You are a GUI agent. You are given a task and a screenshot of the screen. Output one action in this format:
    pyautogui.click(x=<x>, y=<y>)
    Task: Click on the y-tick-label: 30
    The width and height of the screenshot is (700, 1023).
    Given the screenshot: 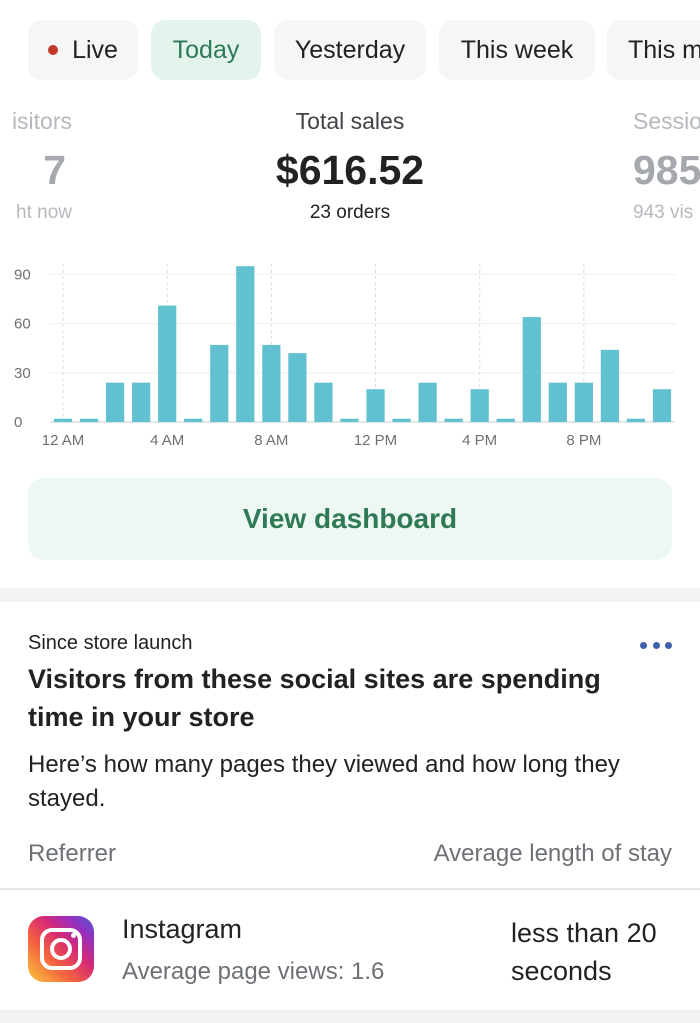 What is the action you would take?
    pyautogui.click(x=22, y=373)
    